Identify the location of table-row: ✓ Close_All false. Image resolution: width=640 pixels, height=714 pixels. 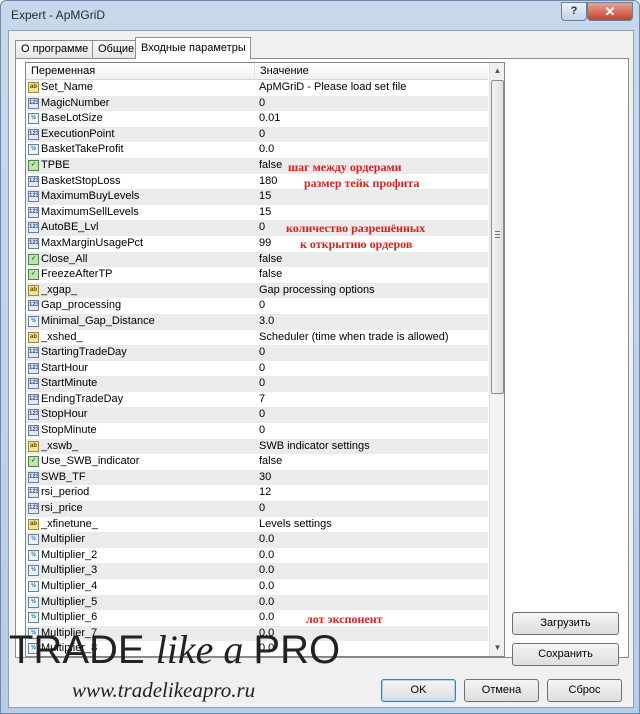
(257, 259).